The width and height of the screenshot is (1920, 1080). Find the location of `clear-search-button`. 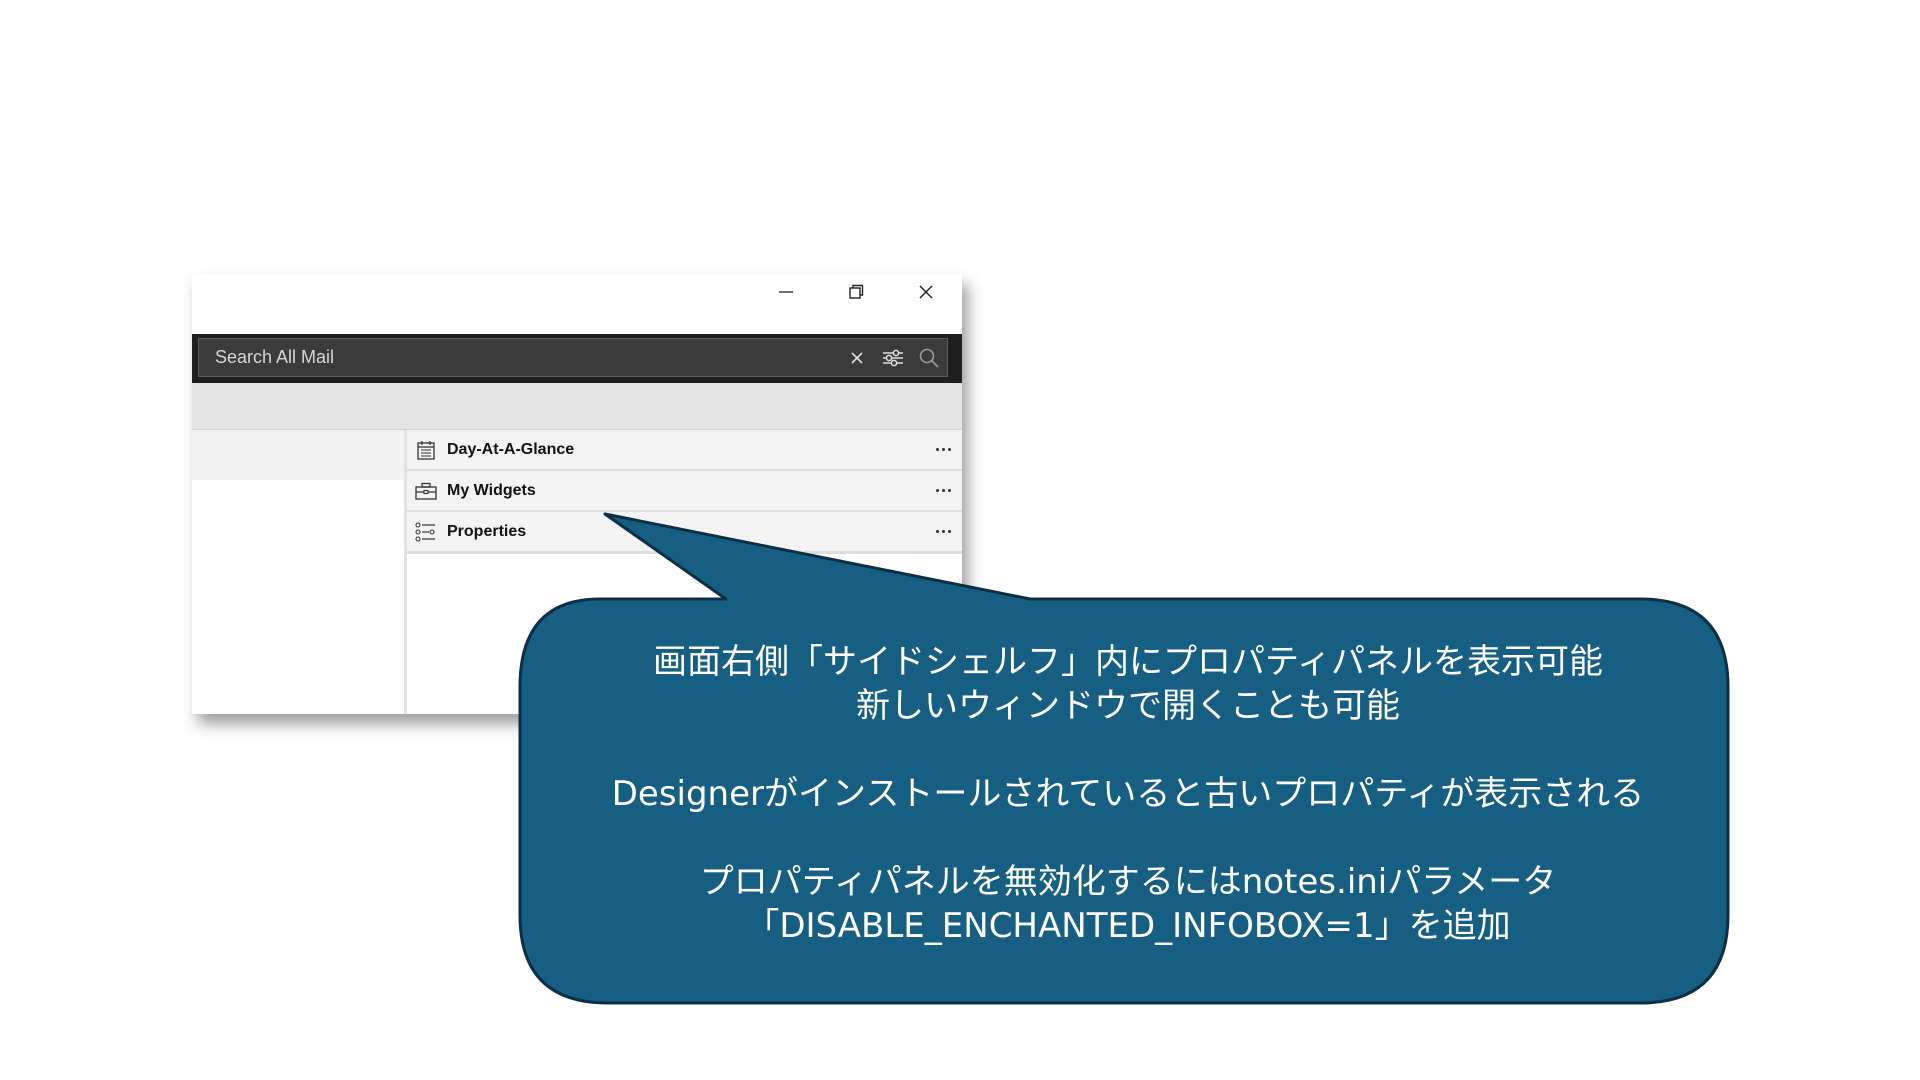

clear-search-button is located at coordinates (857, 358).